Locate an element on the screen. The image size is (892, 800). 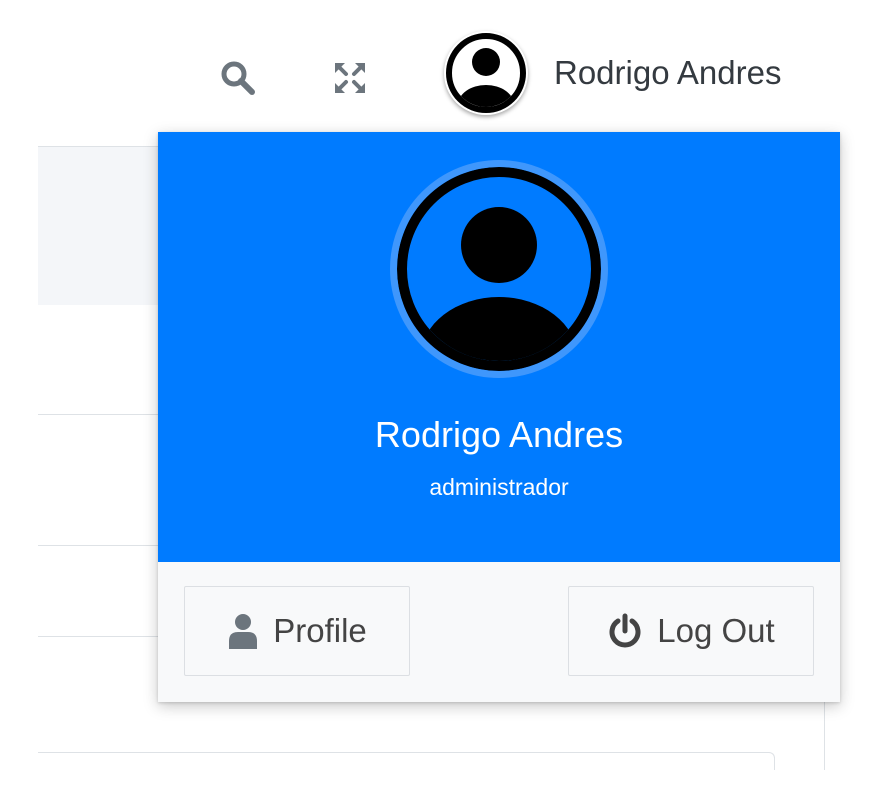
logout-button-label: Log Out is located at coordinates (716, 630).